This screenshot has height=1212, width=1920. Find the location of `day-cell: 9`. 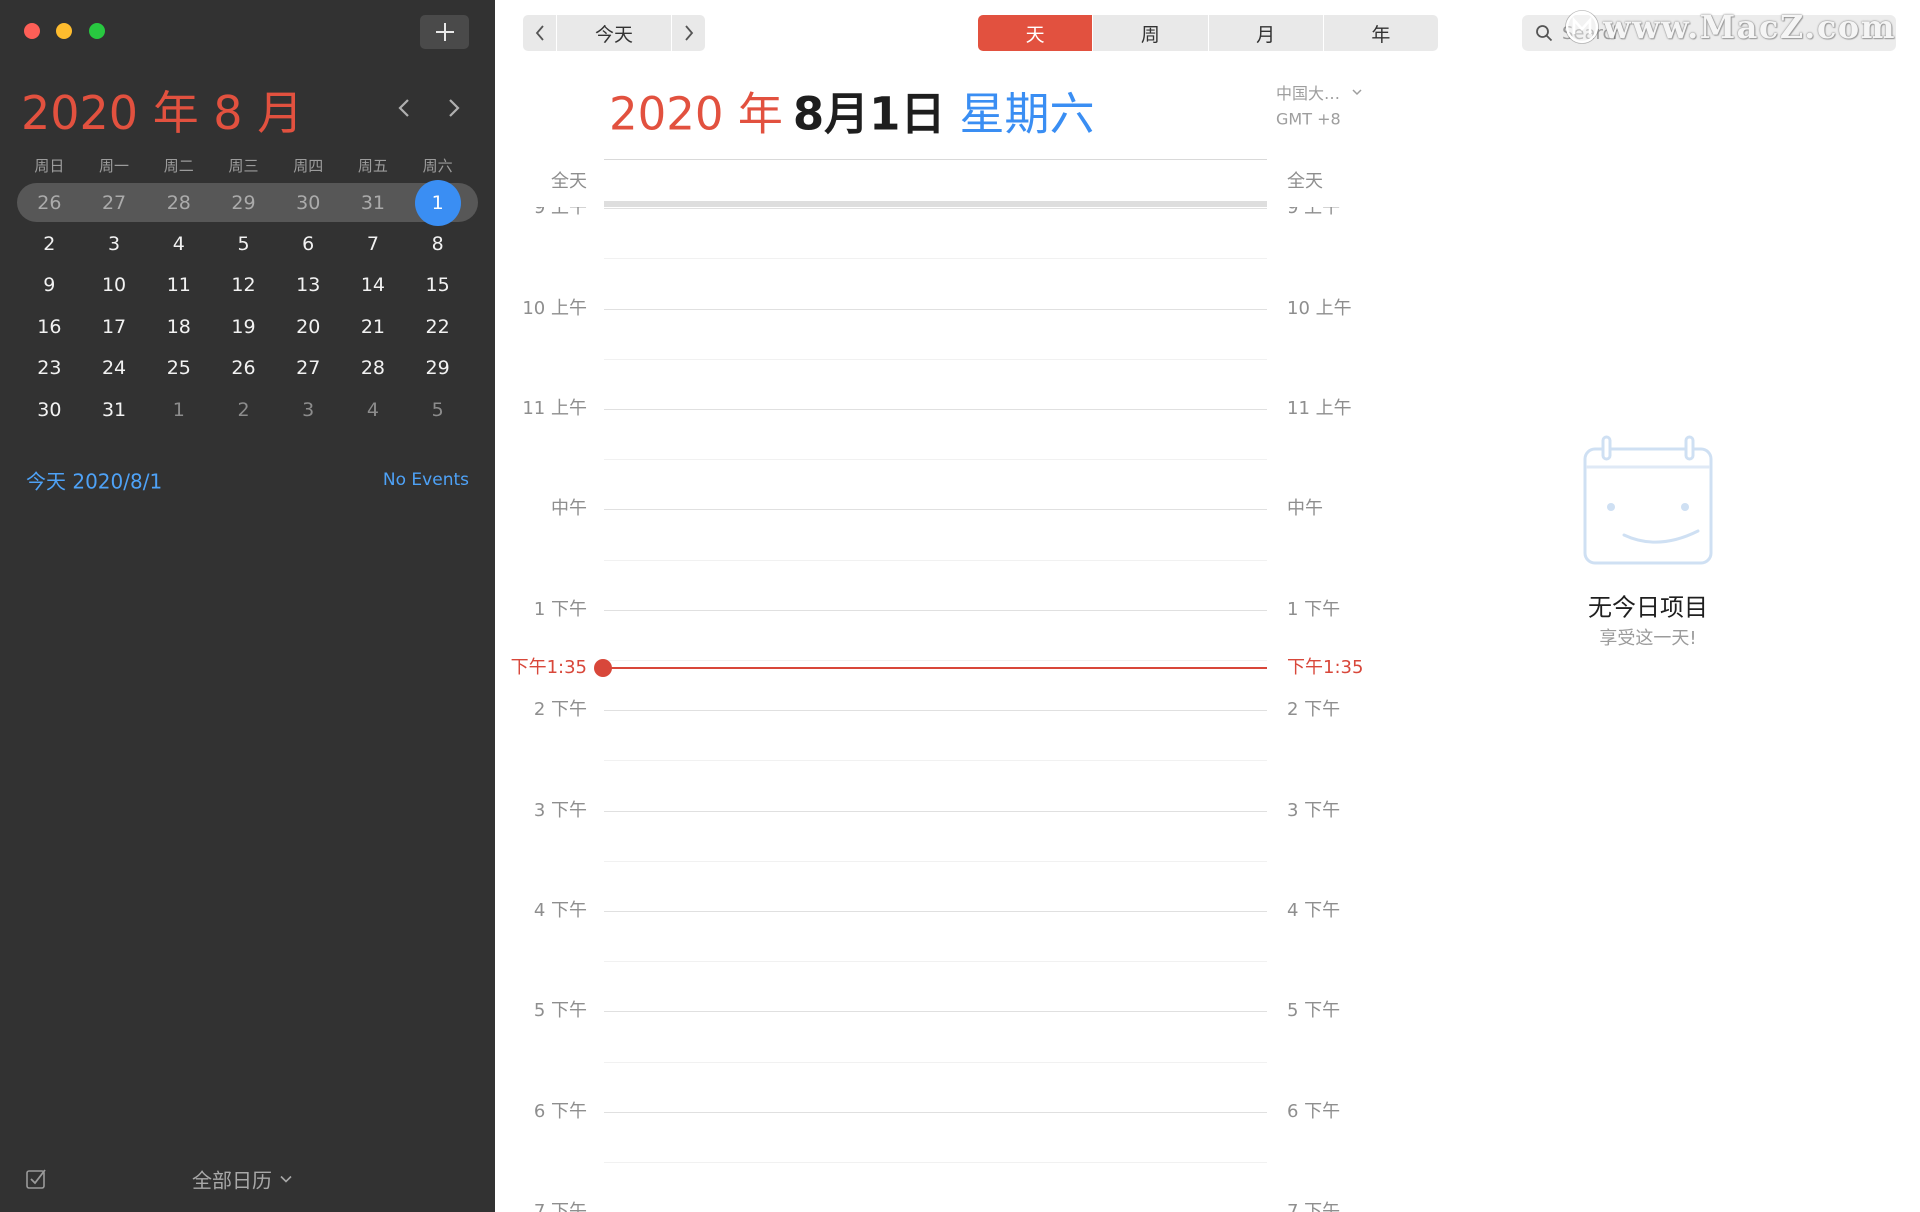

day-cell: 9 is located at coordinates (49, 285).